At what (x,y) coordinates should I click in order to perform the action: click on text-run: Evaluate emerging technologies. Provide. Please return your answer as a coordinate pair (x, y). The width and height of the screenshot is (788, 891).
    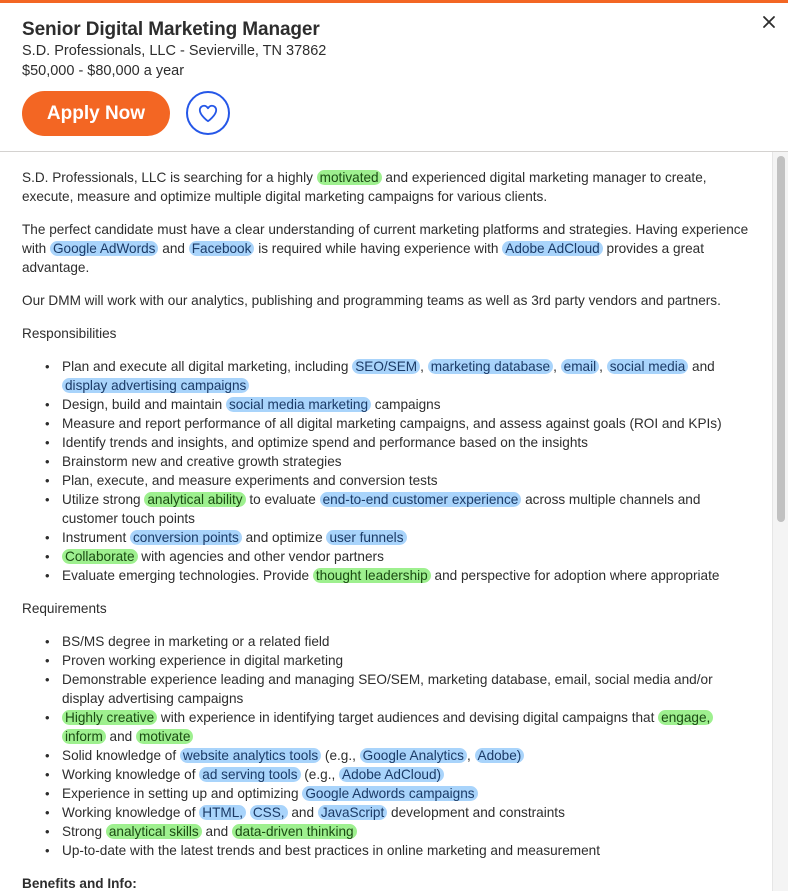
    Looking at the image, I should click on (187, 575).